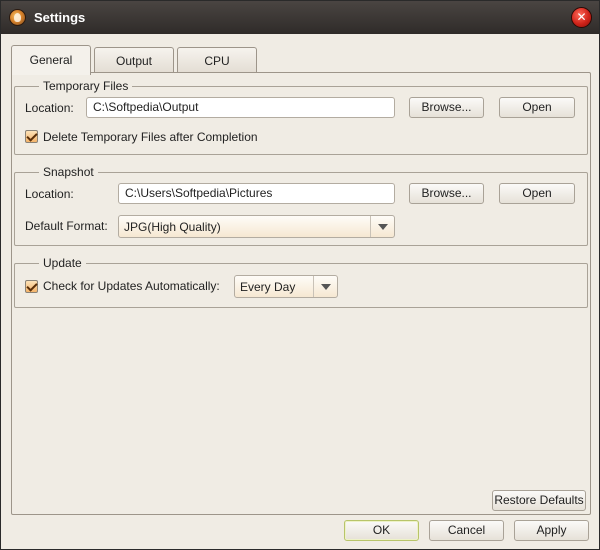  Describe the element at coordinates (256, 193) in the screenshot. I see `snapshot-location-field: C:\Users\Softpedia\Pictures` at that location.